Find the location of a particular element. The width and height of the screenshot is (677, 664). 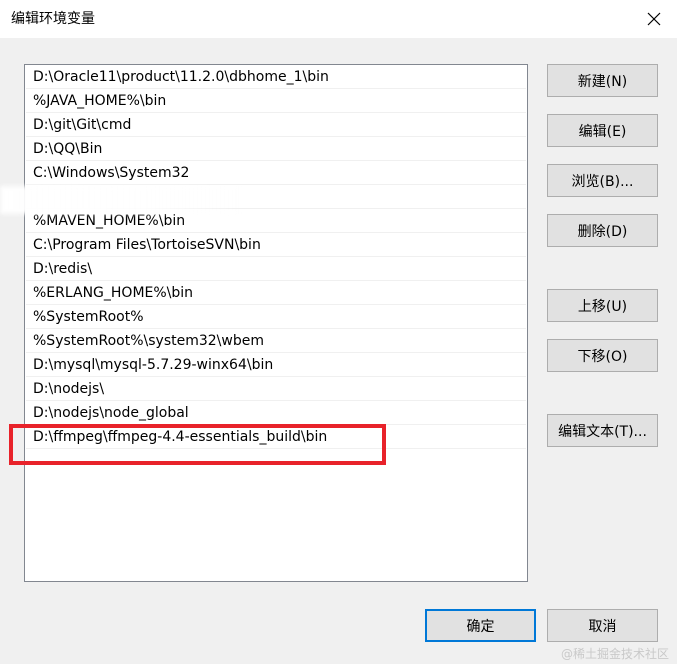

list-item: %SystemRoot%\system32\wbem is located at coordinates (276, 341).